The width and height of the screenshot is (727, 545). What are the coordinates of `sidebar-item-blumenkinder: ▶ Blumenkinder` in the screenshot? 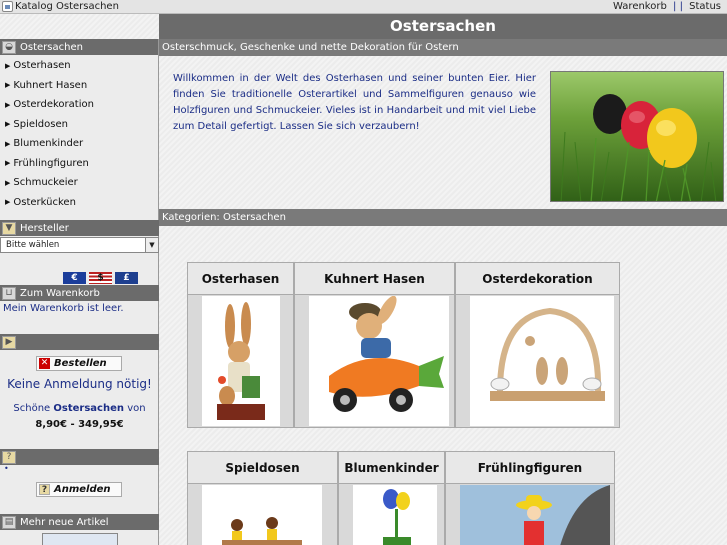 It's located at (79, 144).